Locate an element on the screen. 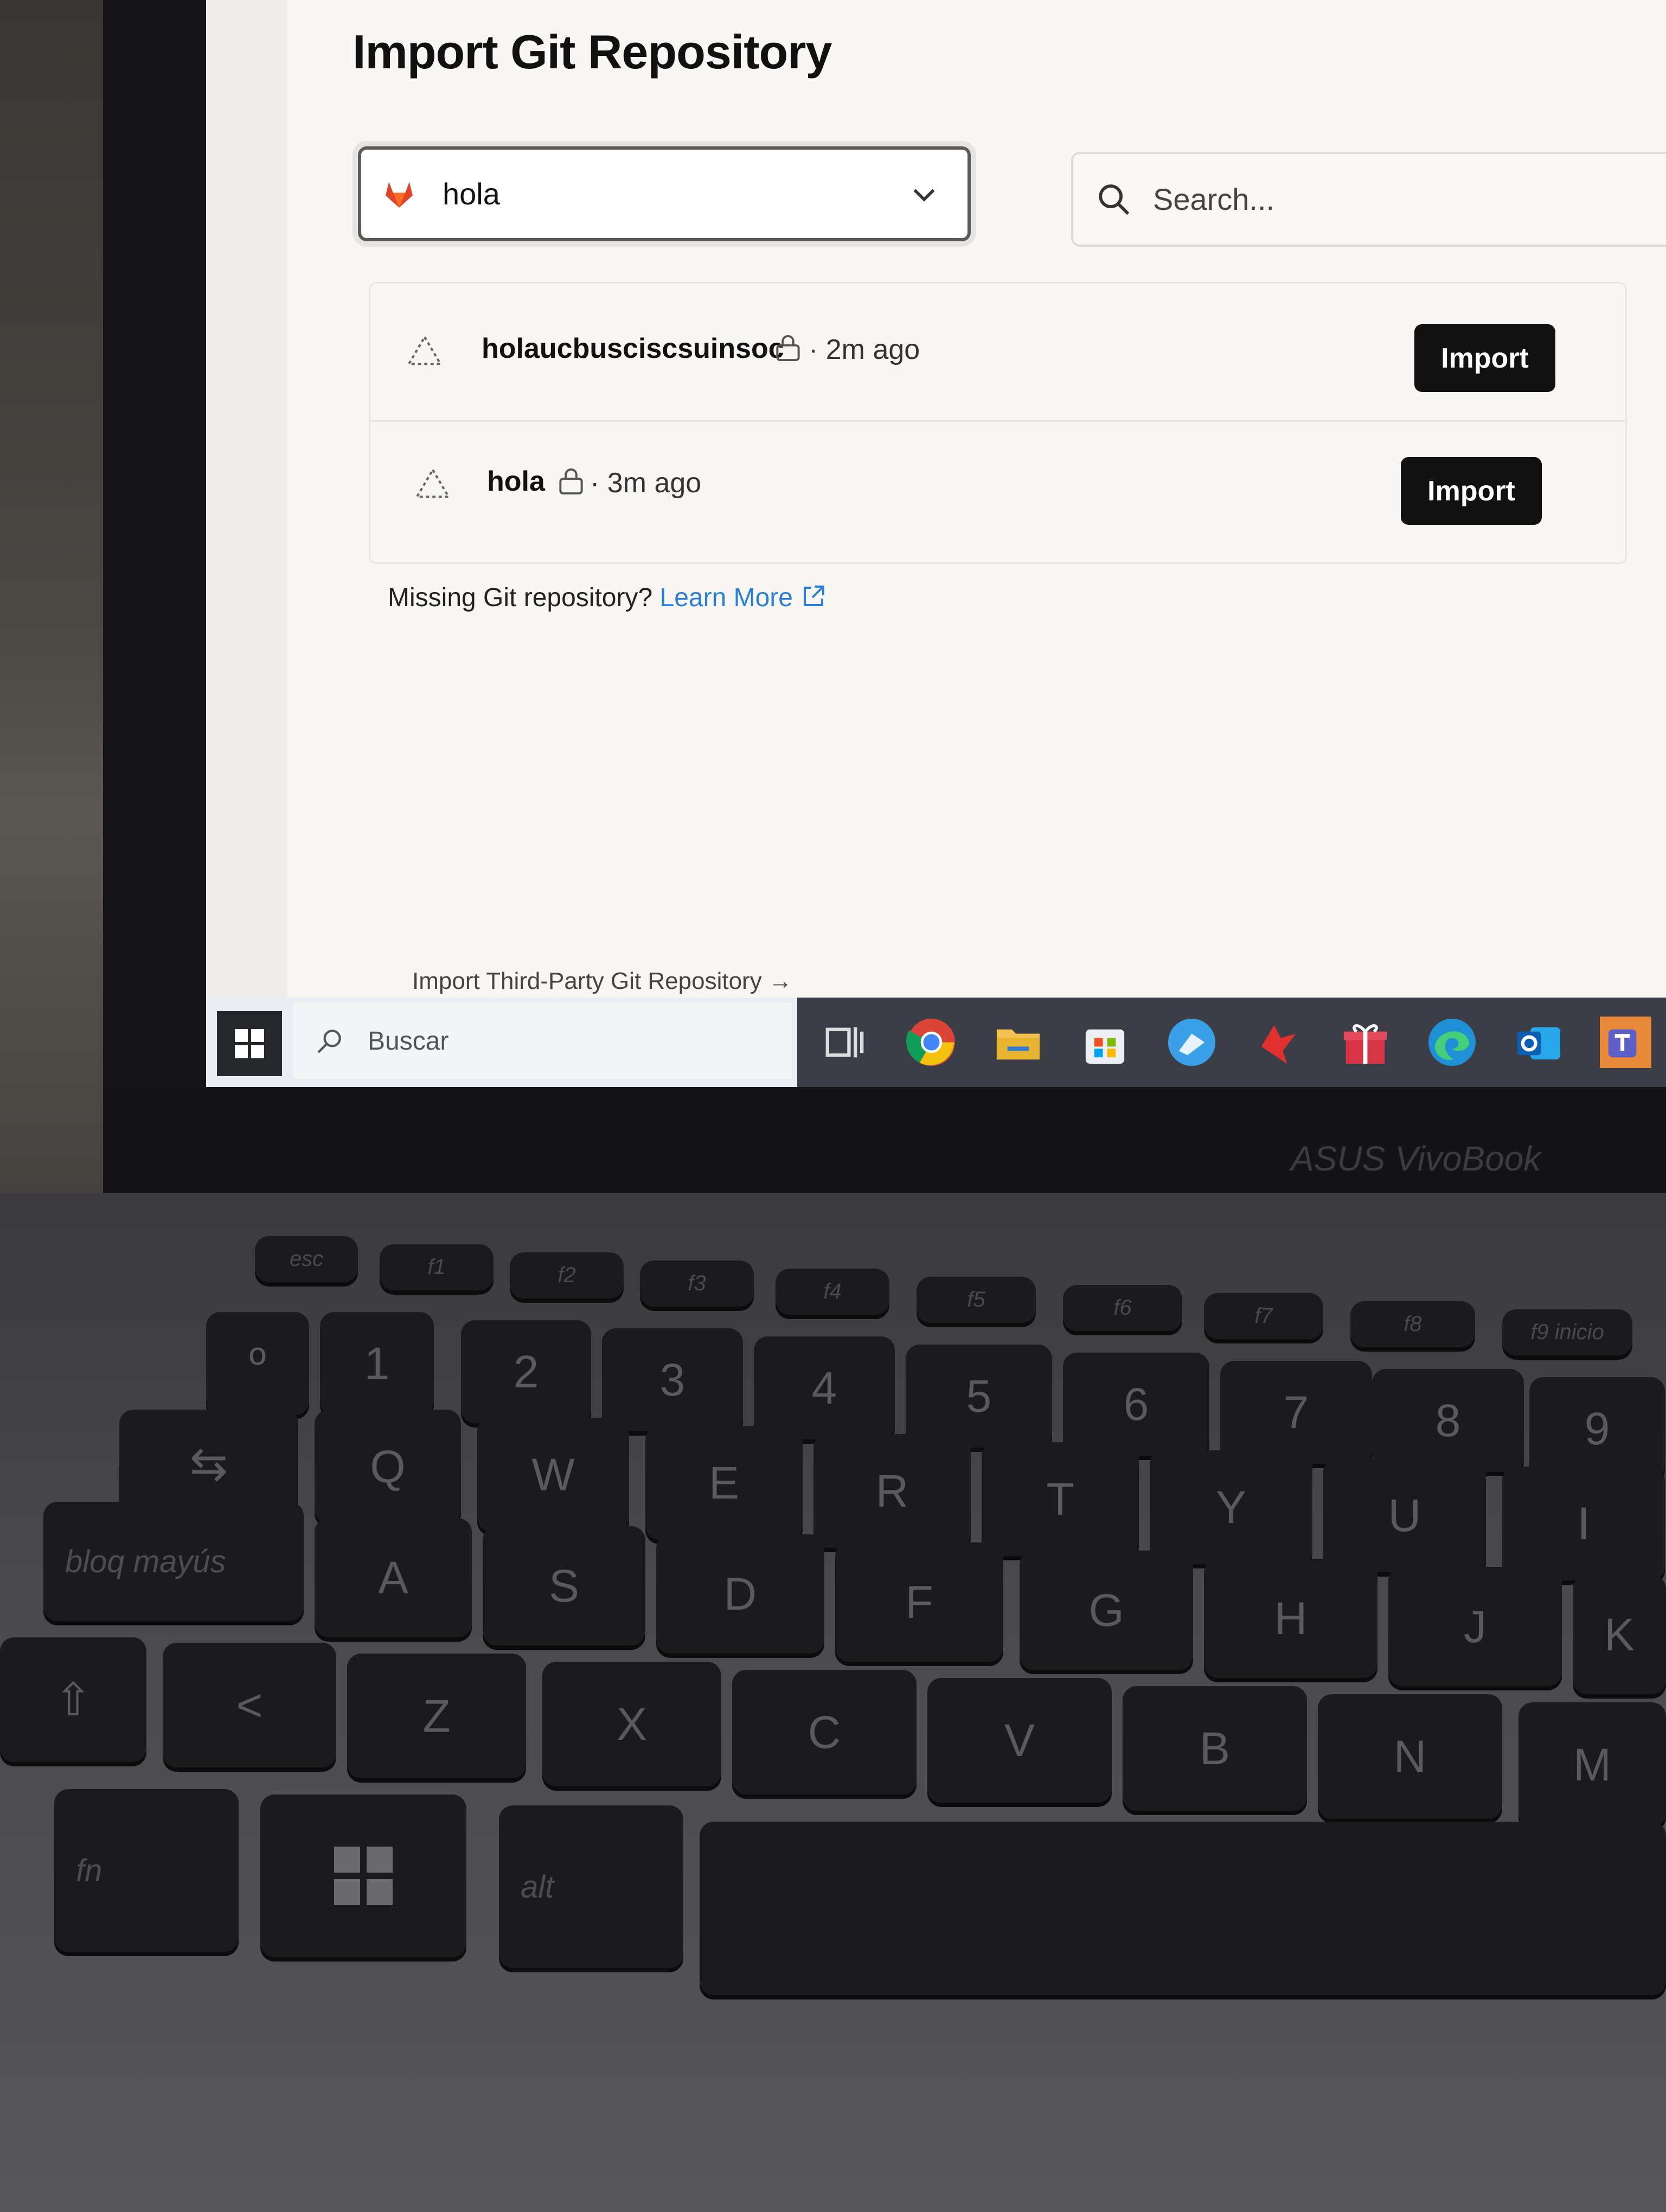 The width and height of the screenshot is (1666, 2212). key-3: 3 is located at coordinates (672, 1379).